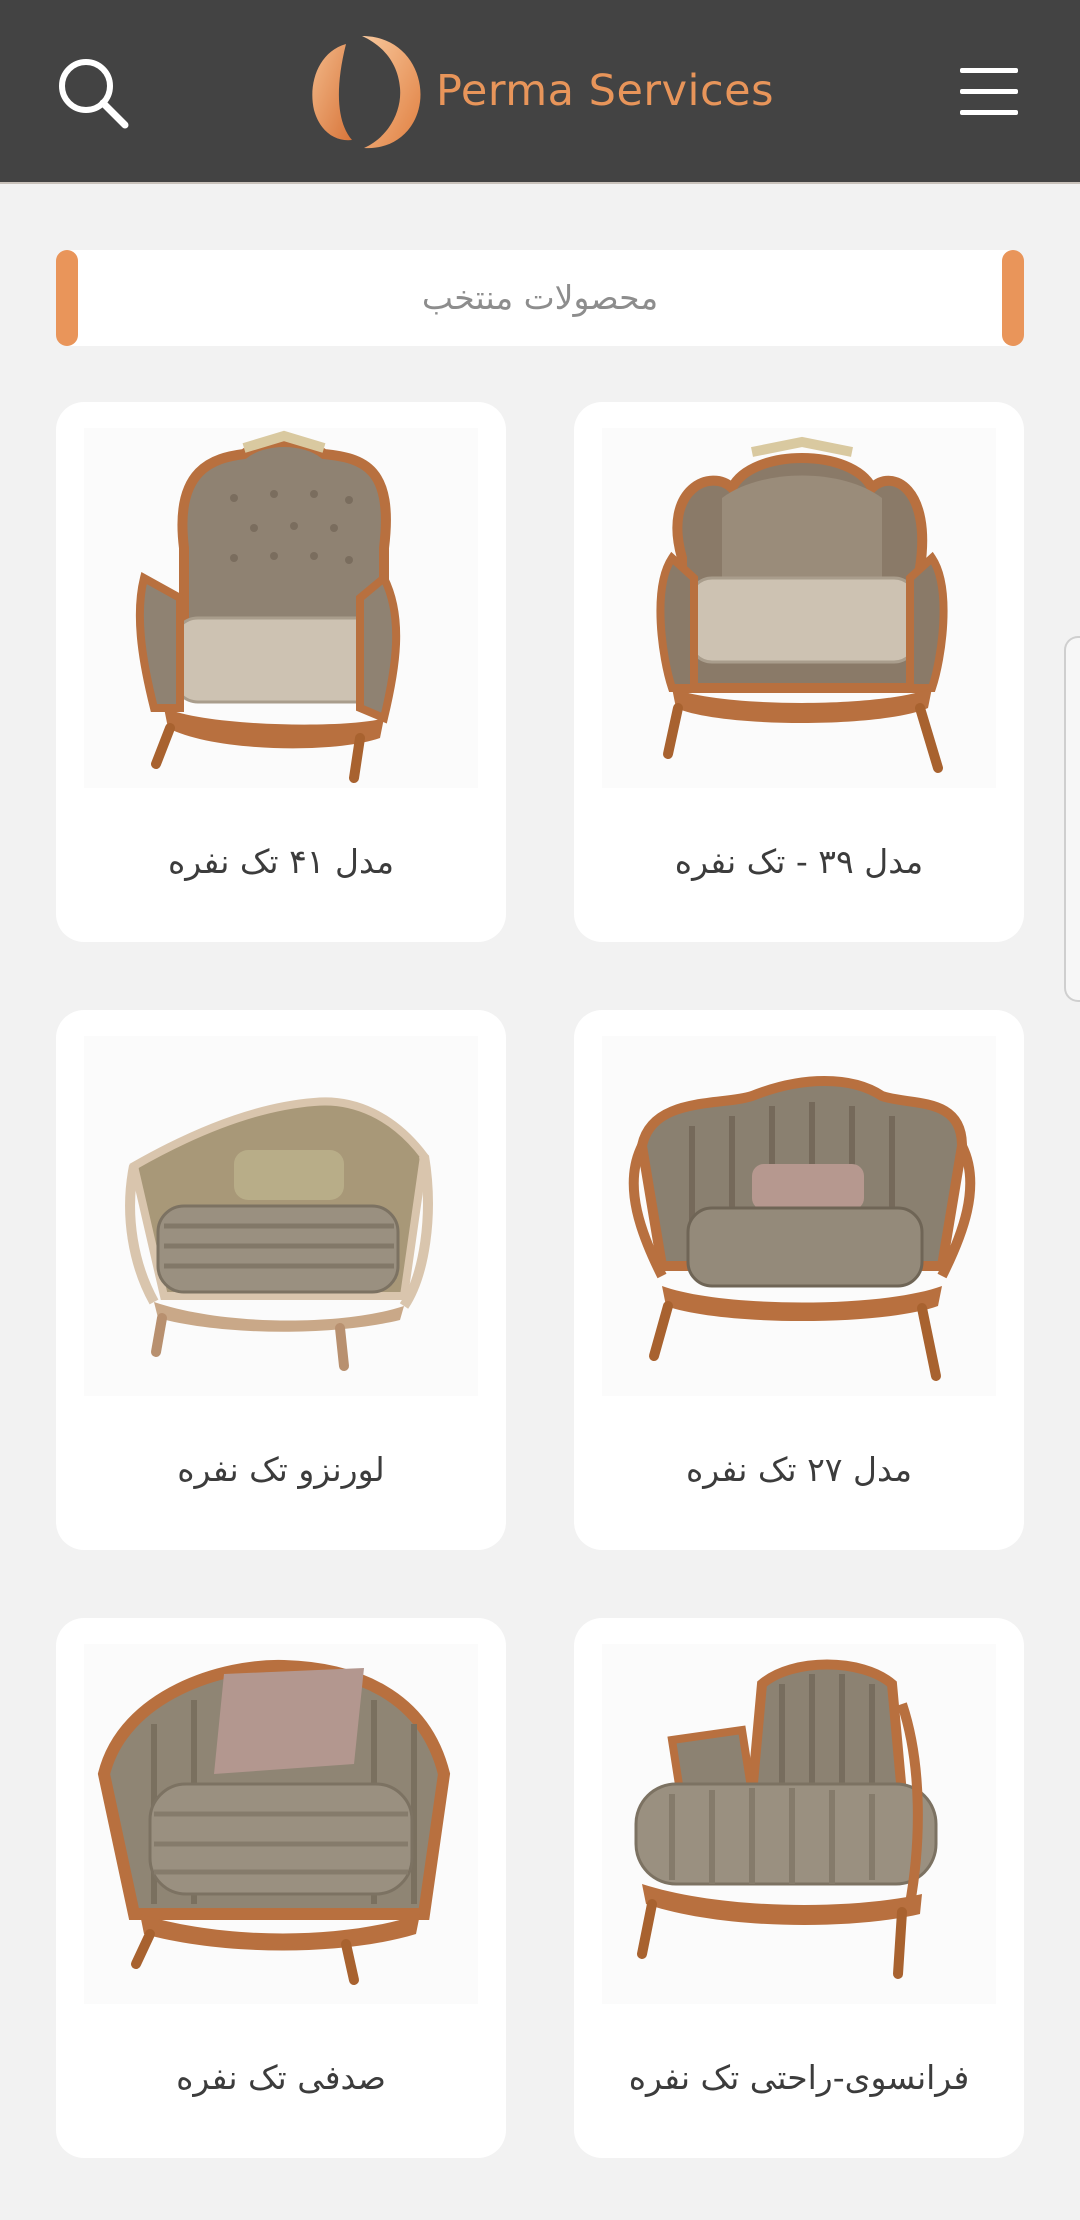  Describe the element at coordinates (274, 1822) in the screenshot. I see `armchair-shell-image` at that location.